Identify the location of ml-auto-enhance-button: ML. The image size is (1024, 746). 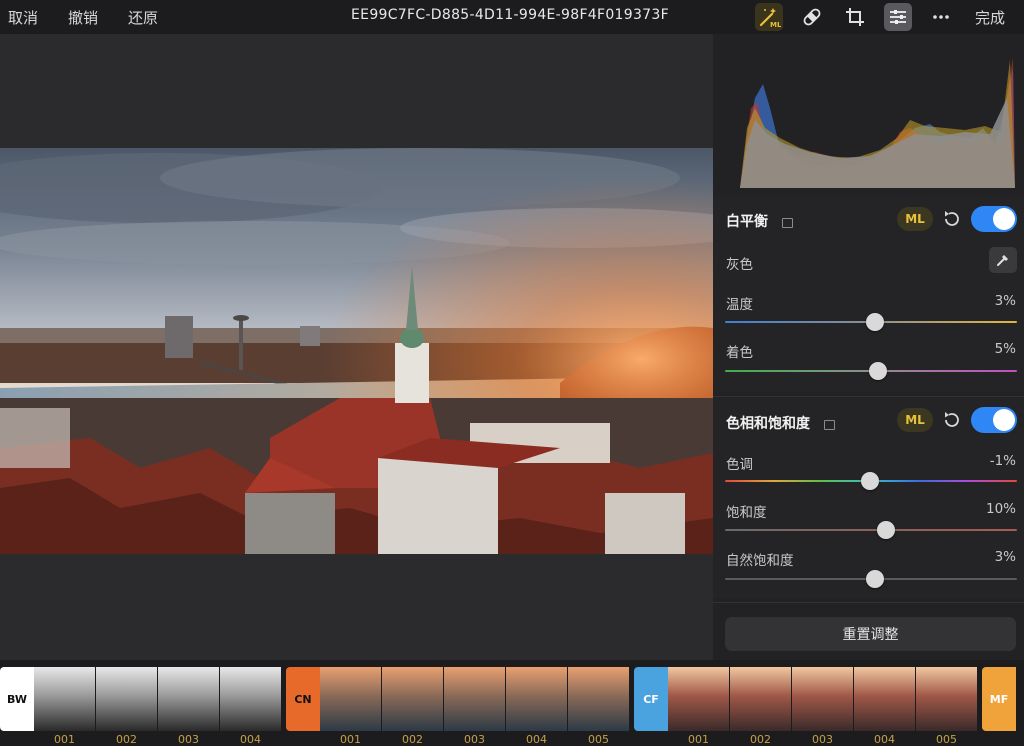
(769, 17).